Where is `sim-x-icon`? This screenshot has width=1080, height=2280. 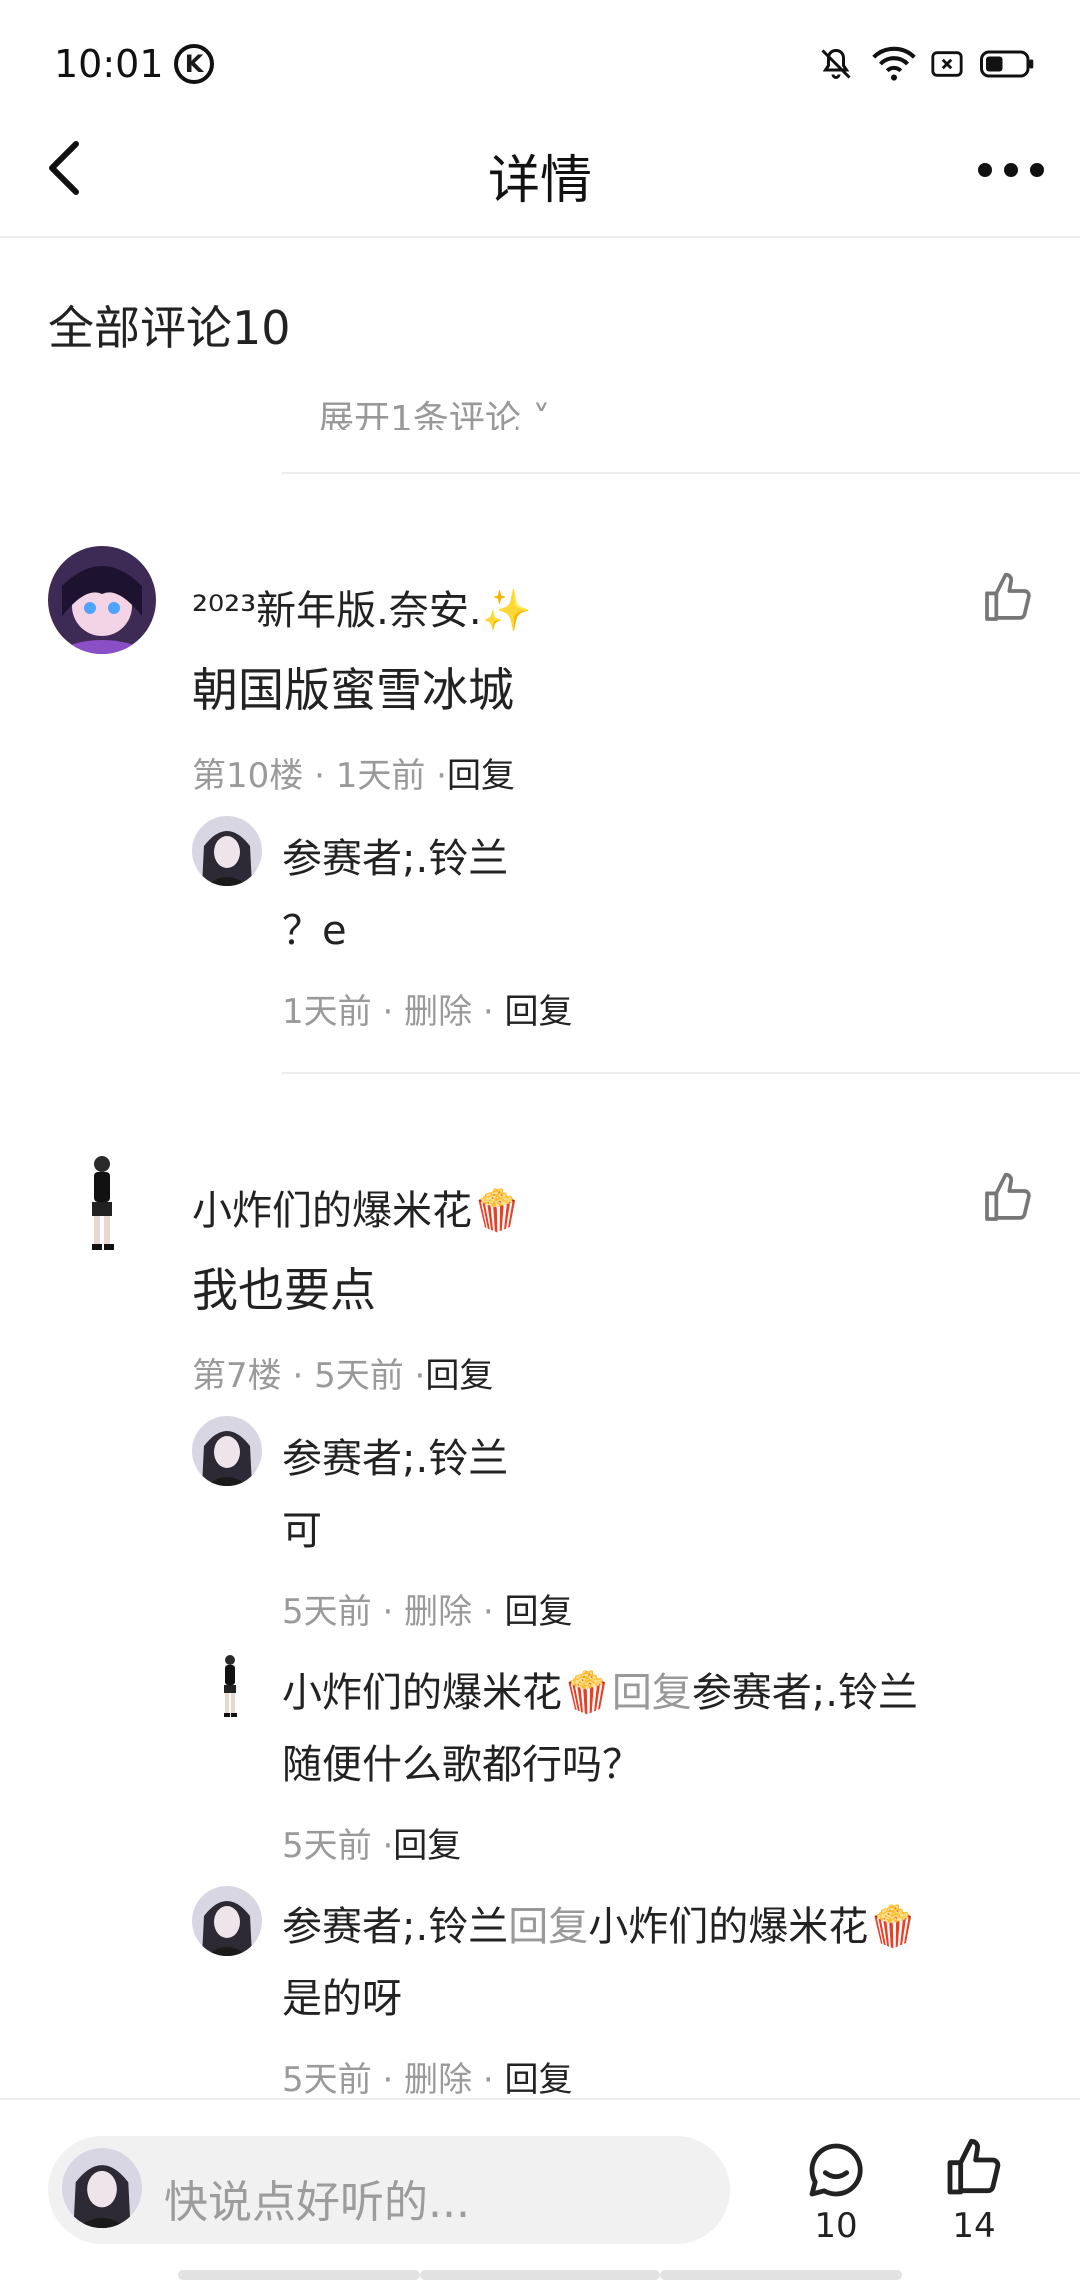
sim-x-icon is located at coordinates (947, 64).